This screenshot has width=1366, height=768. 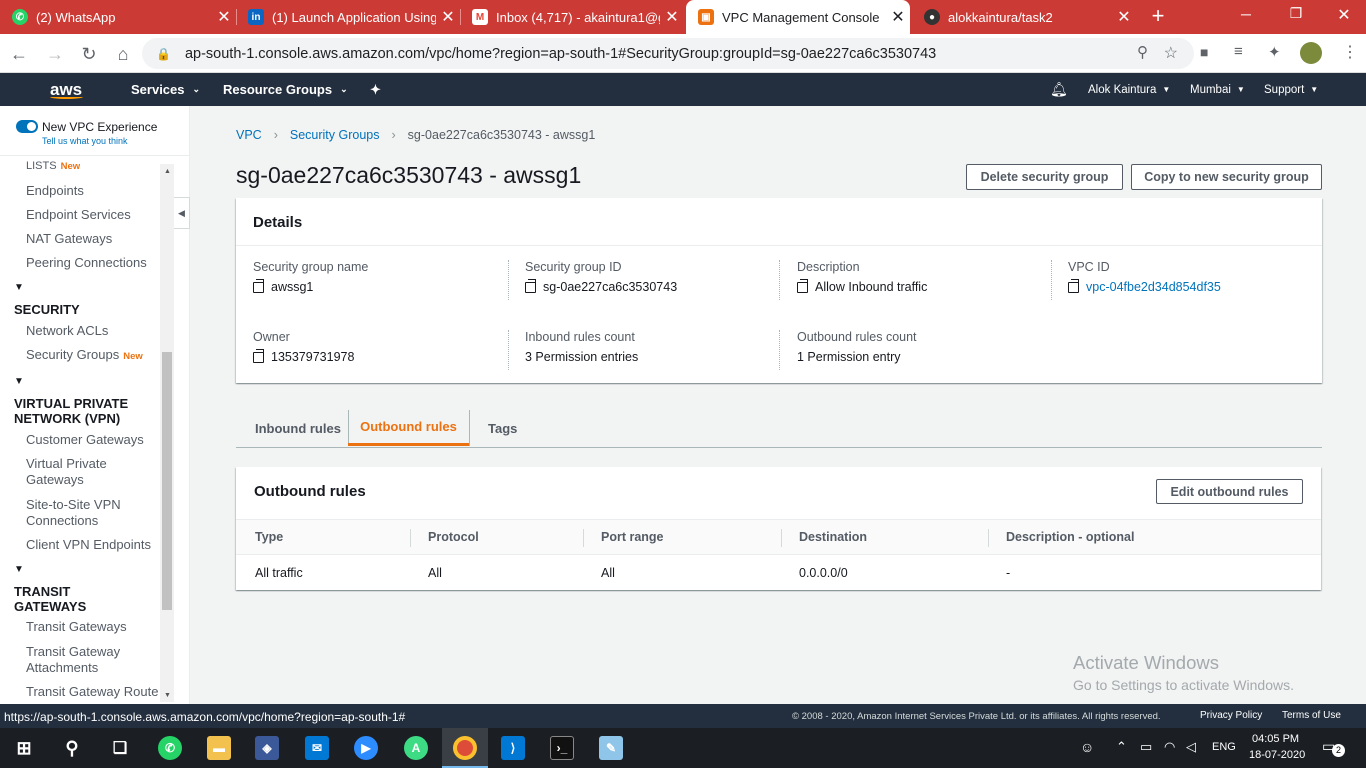 What do you see at coordinates (78, 215) in the screenshot?
I see `sidebar-item-endpoint-services: Endpoint Services` at bounding box center [78, 215].